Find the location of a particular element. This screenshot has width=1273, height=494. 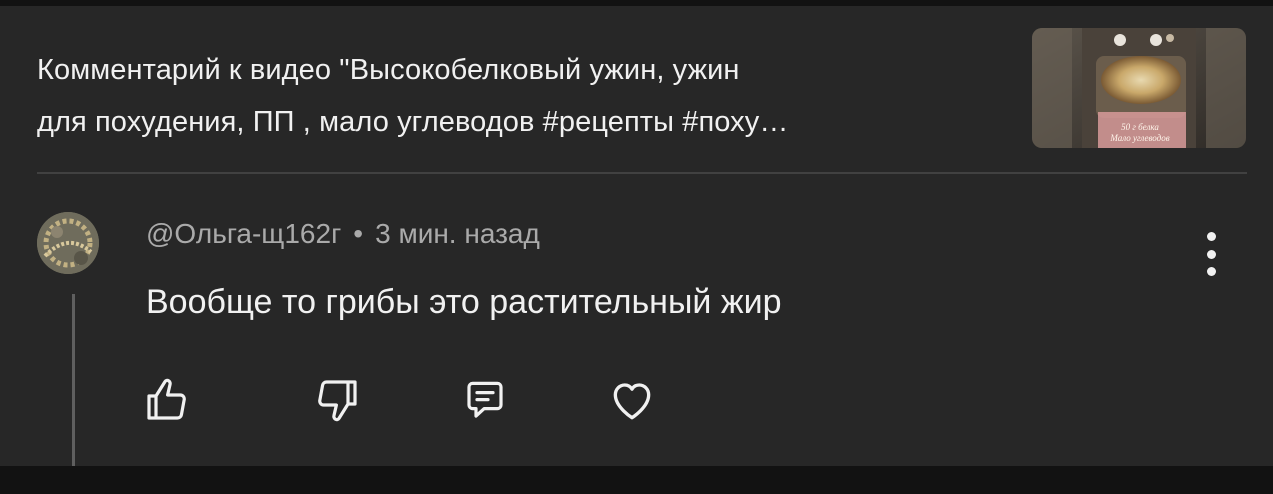

thumbnail-caption: 50 г белка Мало углеводов is located at coordinates (1140, 133).